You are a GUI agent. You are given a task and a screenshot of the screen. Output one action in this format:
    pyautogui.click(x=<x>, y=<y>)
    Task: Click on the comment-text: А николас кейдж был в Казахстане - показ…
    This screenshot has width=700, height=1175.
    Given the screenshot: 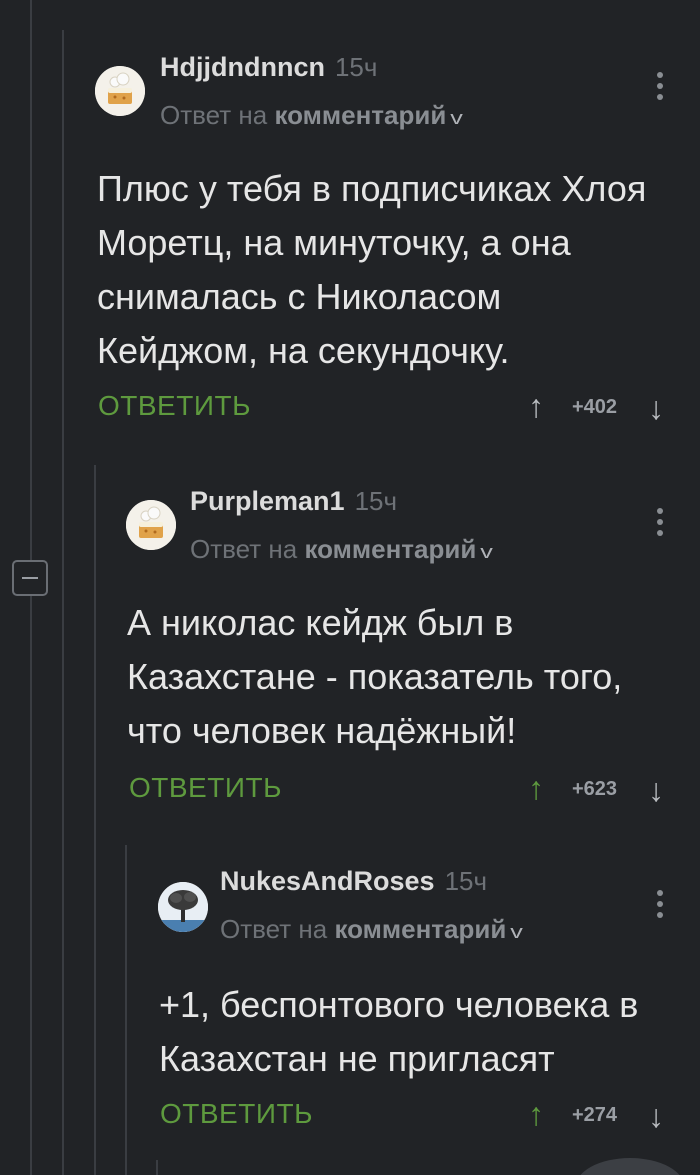 What is the action you would take?
    pyautogui.click(x=375, y=676)
    